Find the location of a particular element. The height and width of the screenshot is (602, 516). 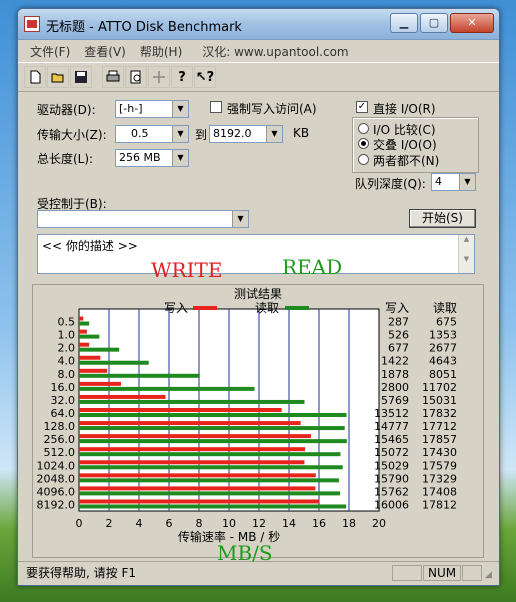

y-category-label: 1.0 is located at coordinates (67, 335).